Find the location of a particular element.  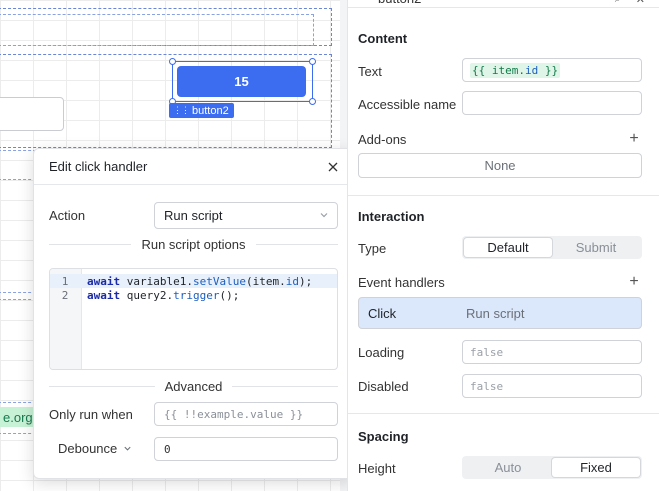

only-run-when-input: {{ !!example.value }} is located at coordinates (246, 414).